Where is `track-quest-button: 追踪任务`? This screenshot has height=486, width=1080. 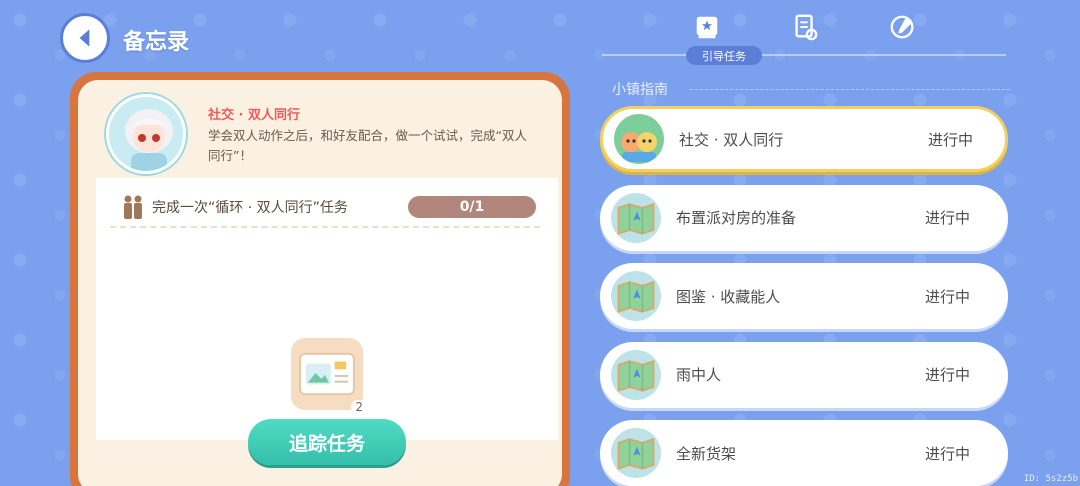
track-quest-button: 追踪任务 is located at coordinates (327, 442).